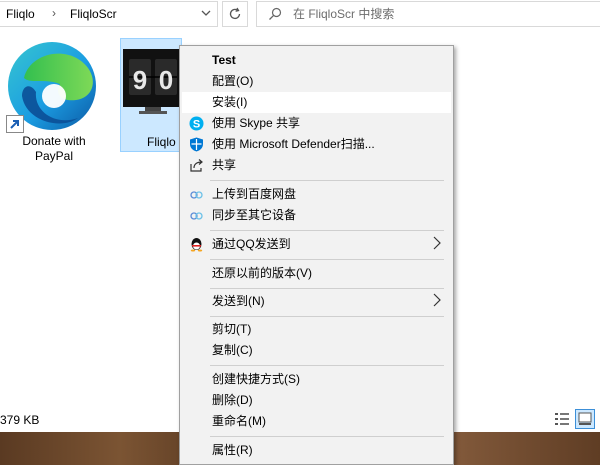 The image size is (600, 465). Describe the element at coordinates (232, 400) in the screenshot. I see `menu-item-label: 删除(D)` at that location.